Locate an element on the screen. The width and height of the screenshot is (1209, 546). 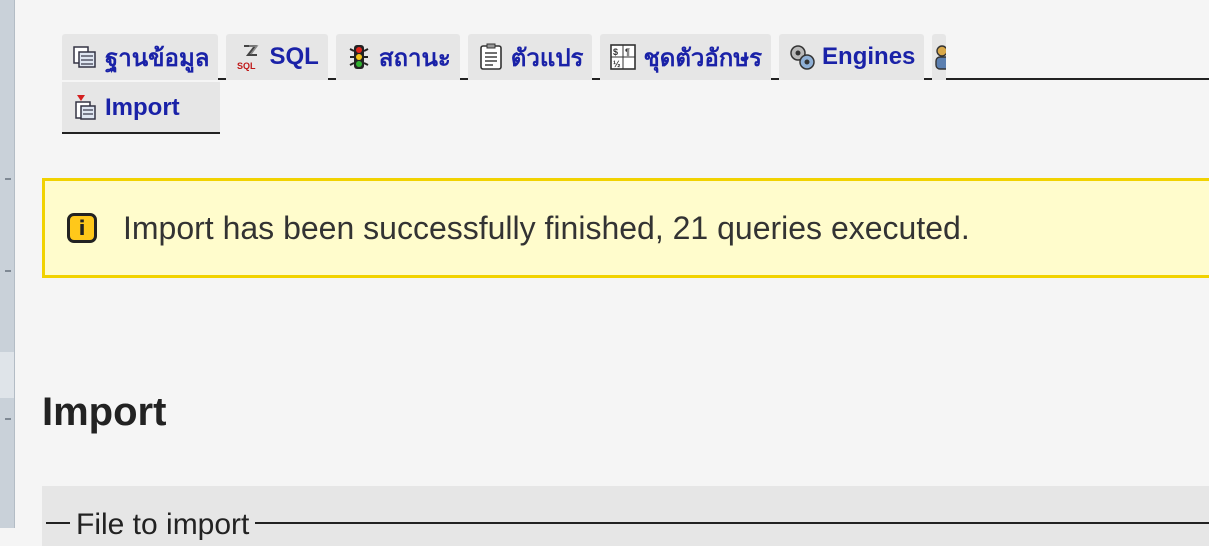
frame-resize-handle is located at coordinates (7, 375).